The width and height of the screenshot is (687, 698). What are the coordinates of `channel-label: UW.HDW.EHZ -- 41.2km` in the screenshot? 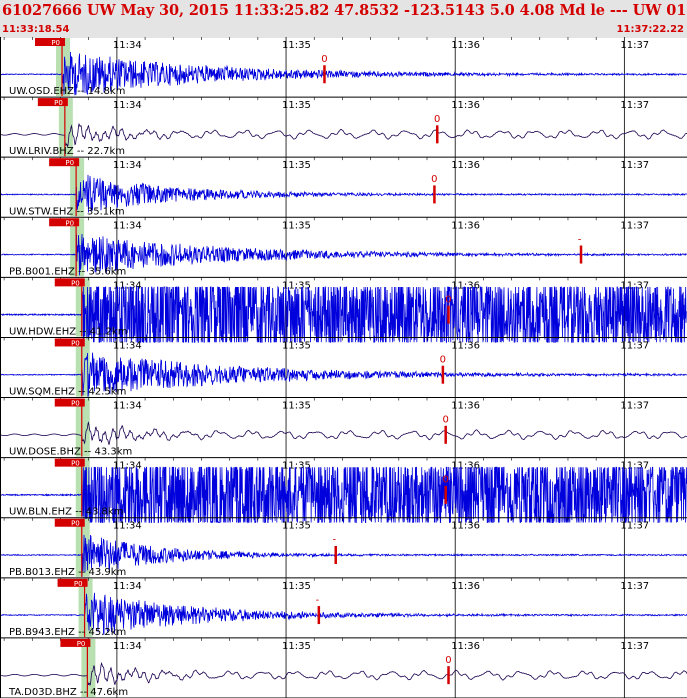 It's located at (68, 331).